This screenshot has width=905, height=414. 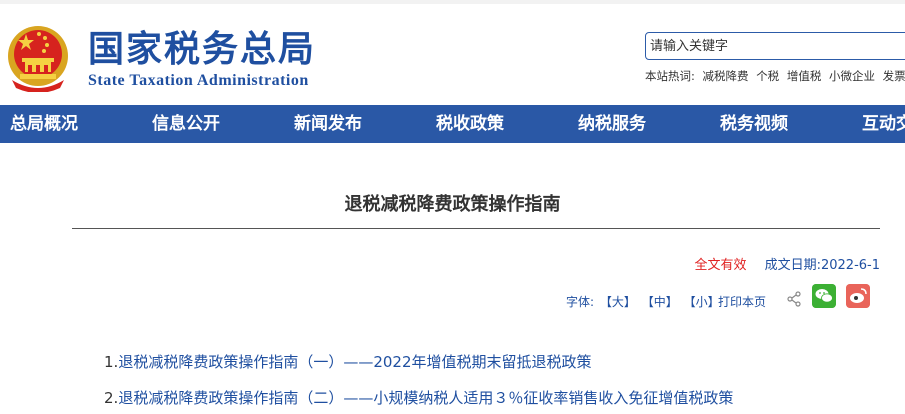 What do you see at coordinates (670, 76) in the screenshot?
I see `hot-words-label: 本站热词:` at bounding box center [670, 76].